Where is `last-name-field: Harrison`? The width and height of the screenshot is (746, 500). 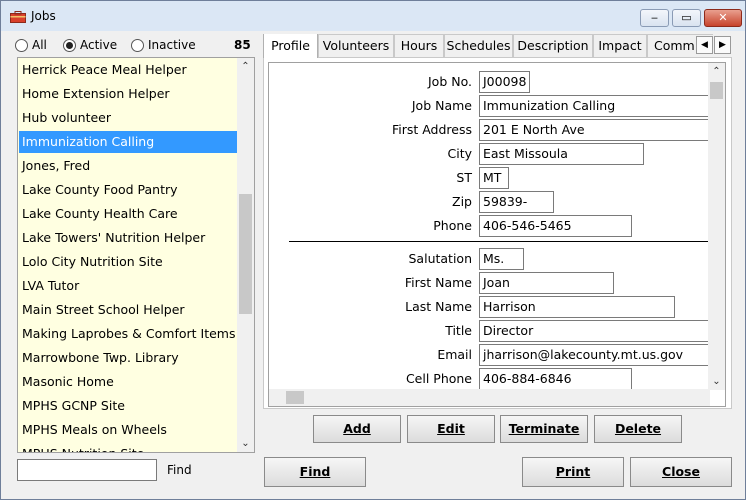
last-name-field: Harrison is located at coordinates (577, 307).